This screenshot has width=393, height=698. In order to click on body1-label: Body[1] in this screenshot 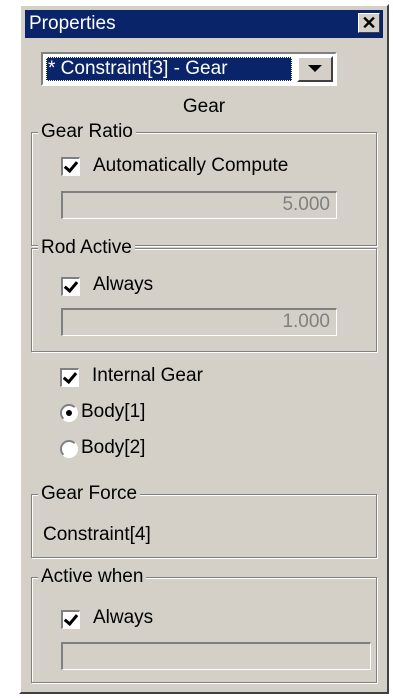, I will do `click(113, 412)`.